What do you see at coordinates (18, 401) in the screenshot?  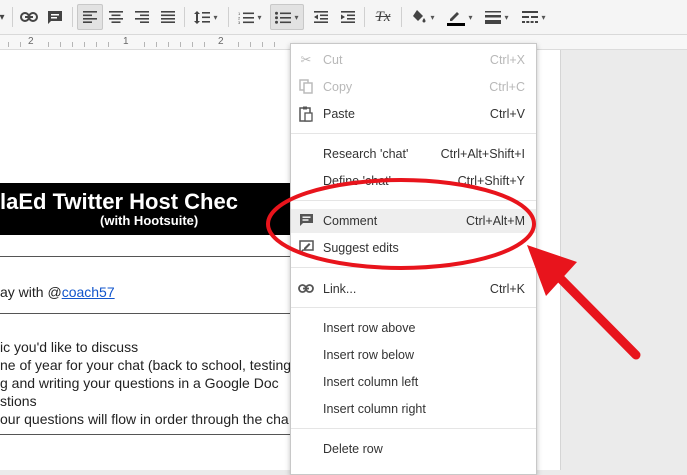 I see `list-item: stions` at bounding box center [18, 401].